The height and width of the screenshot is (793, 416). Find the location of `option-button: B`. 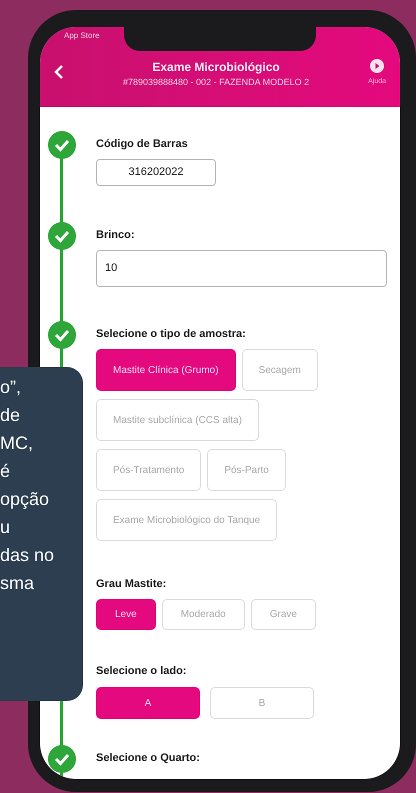

option-button: B is located at coordinates (262, 703).